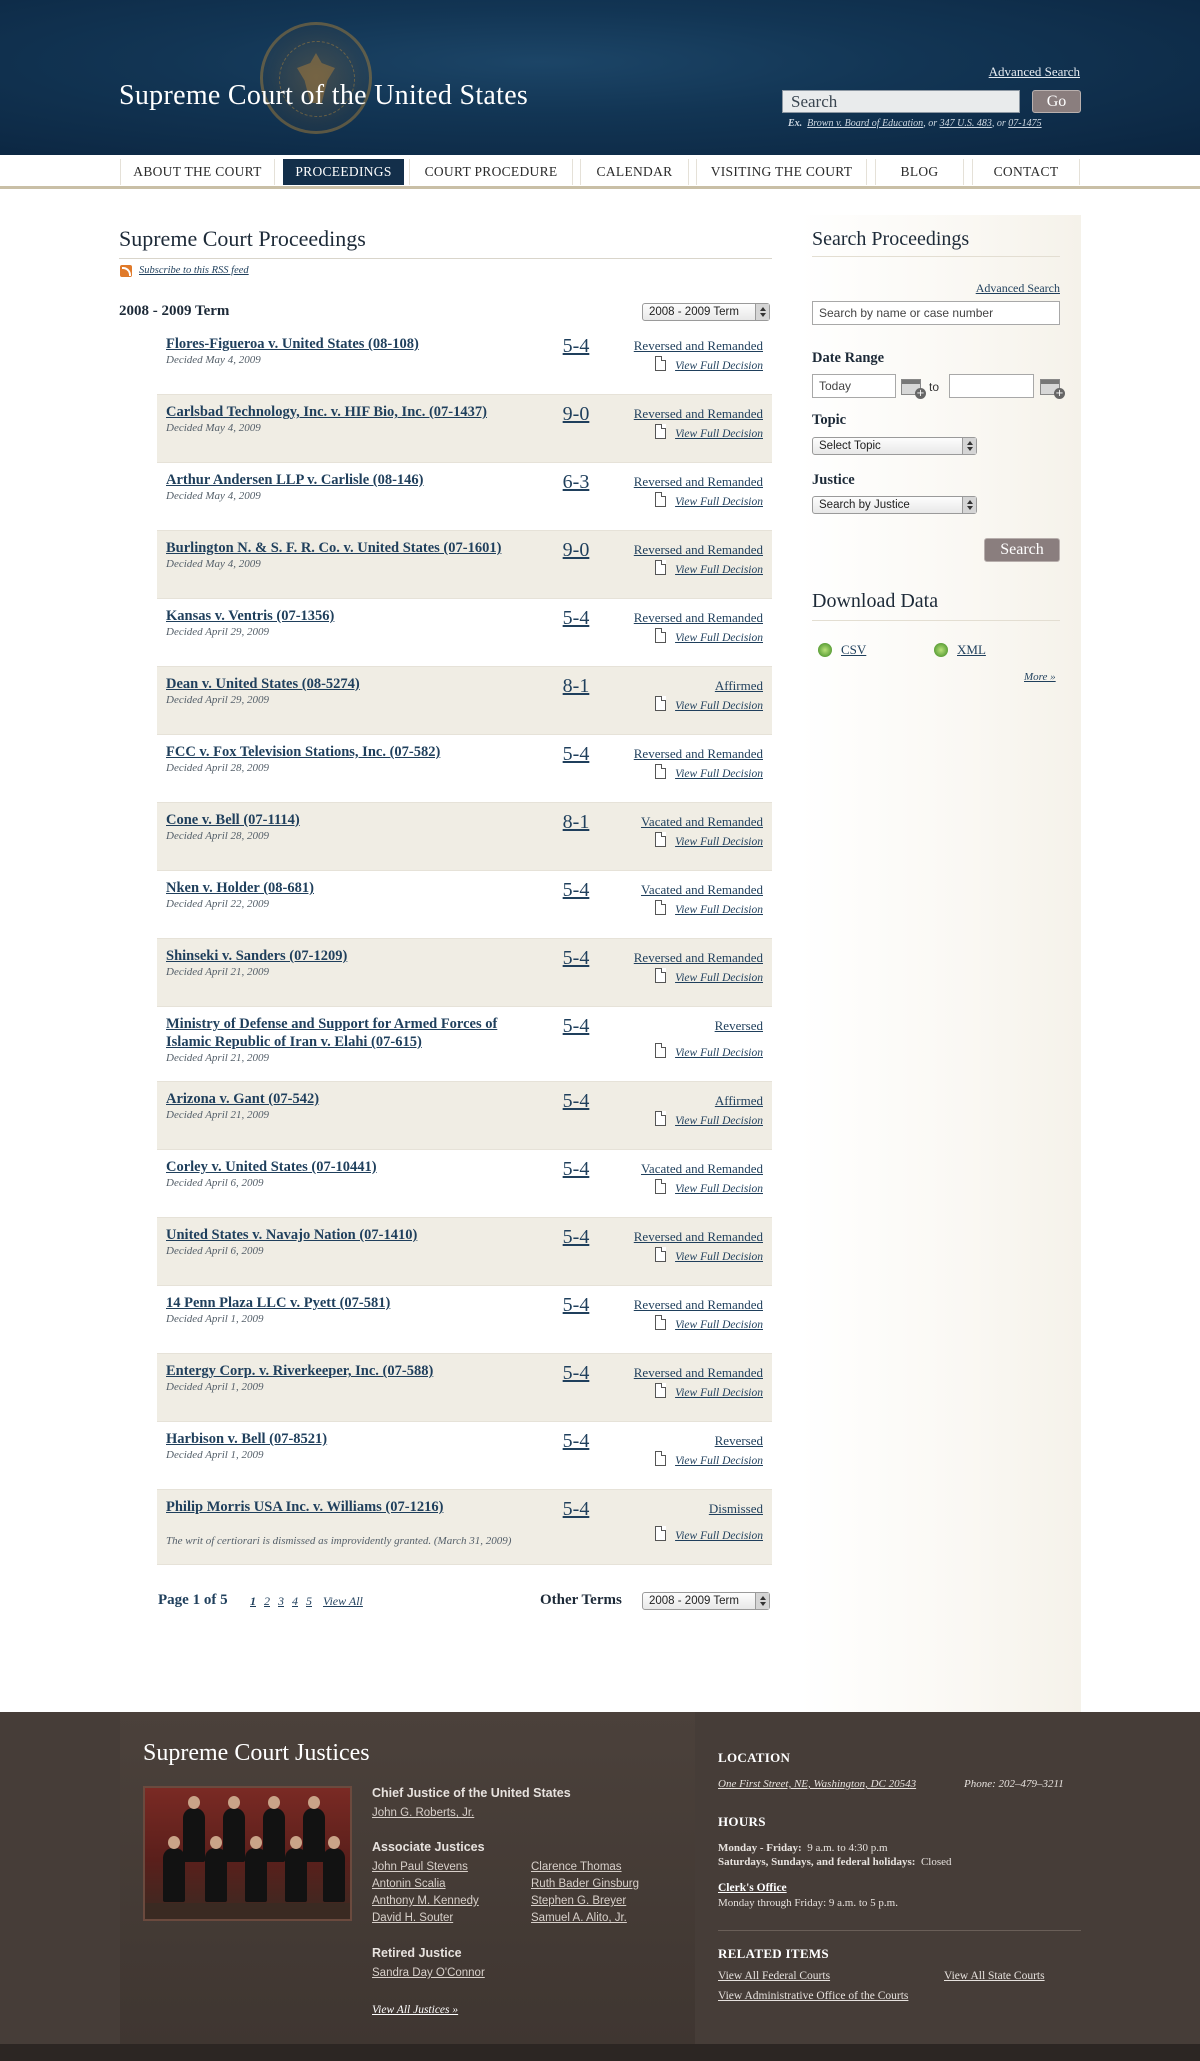  Describe the element at coordinates (1034, 72) in the screenshot. I see `advanced-search-link: Advanced Search` at that location.